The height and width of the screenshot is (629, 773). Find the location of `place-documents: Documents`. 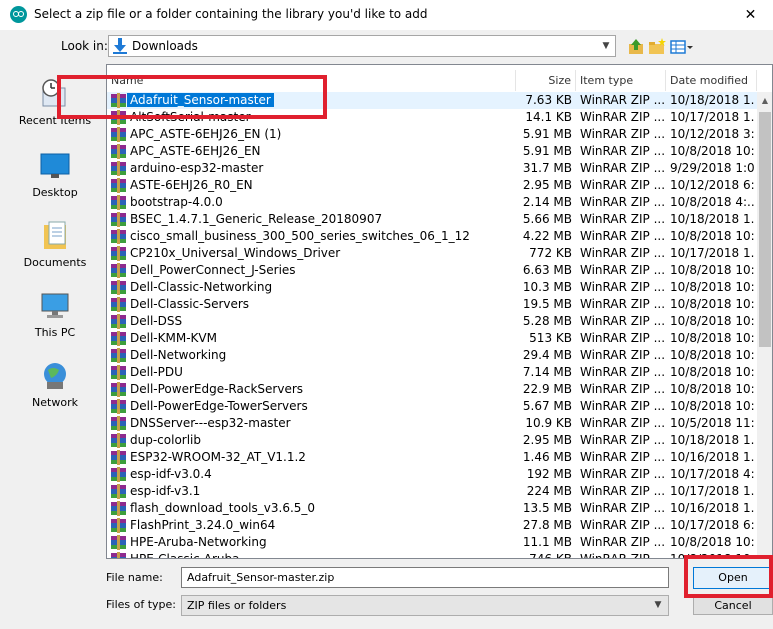

place-documents: Documents is located at coordinates (55, 250).